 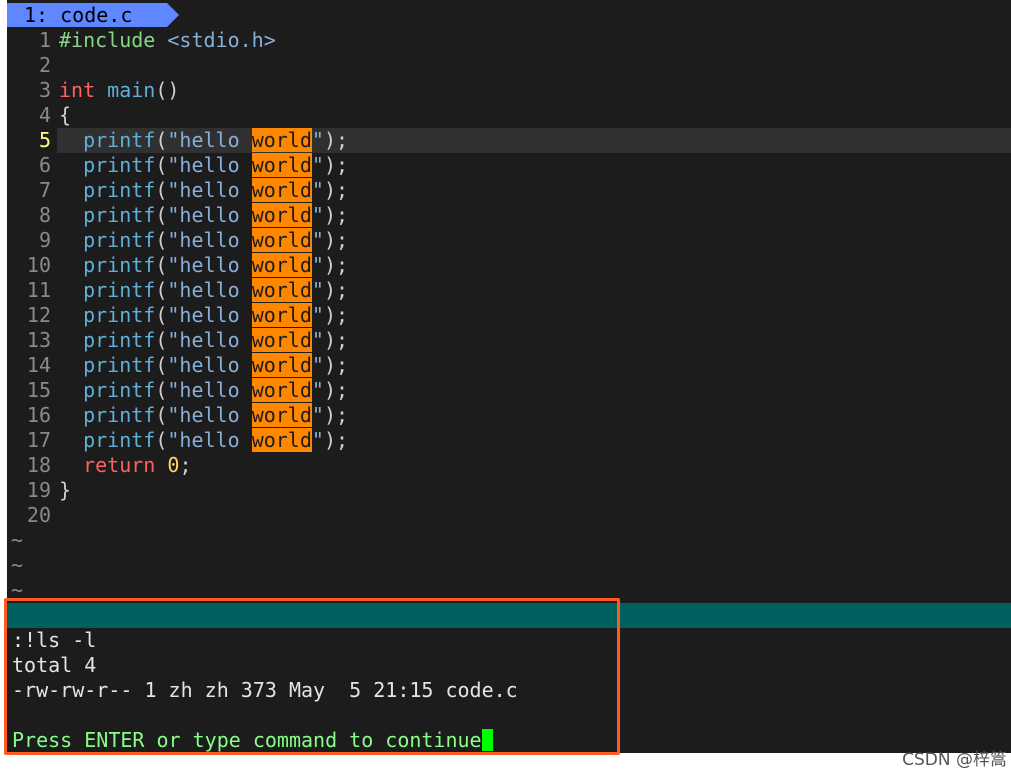 I want to click on code-line: 15 printf("hello world");, so click(x=177, y=390).